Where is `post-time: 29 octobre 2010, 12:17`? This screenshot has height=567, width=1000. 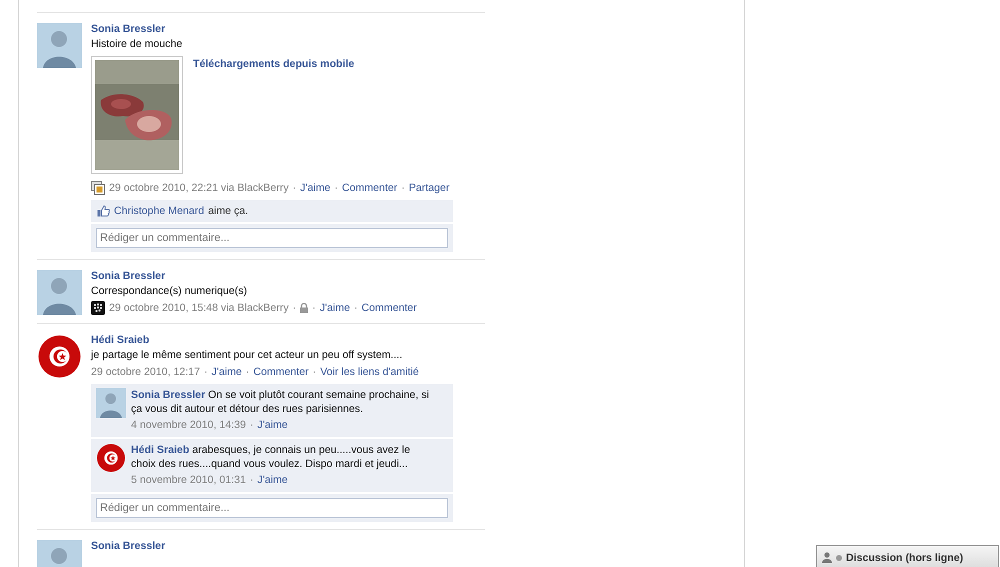
post-time: 29 octobre 2010, 12:17 is located at coordinates (145, 372).